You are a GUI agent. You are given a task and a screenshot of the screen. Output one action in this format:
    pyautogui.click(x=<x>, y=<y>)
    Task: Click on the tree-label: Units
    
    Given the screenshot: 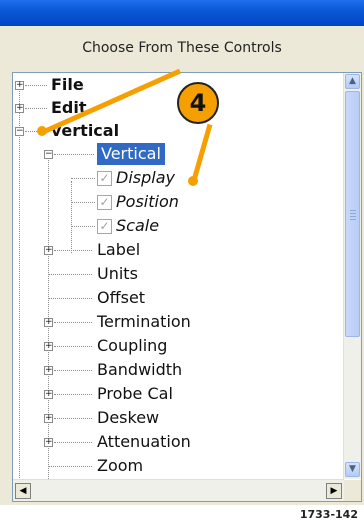 What is the action you would take?
    pyautogui.click(x=117, y=273)
    